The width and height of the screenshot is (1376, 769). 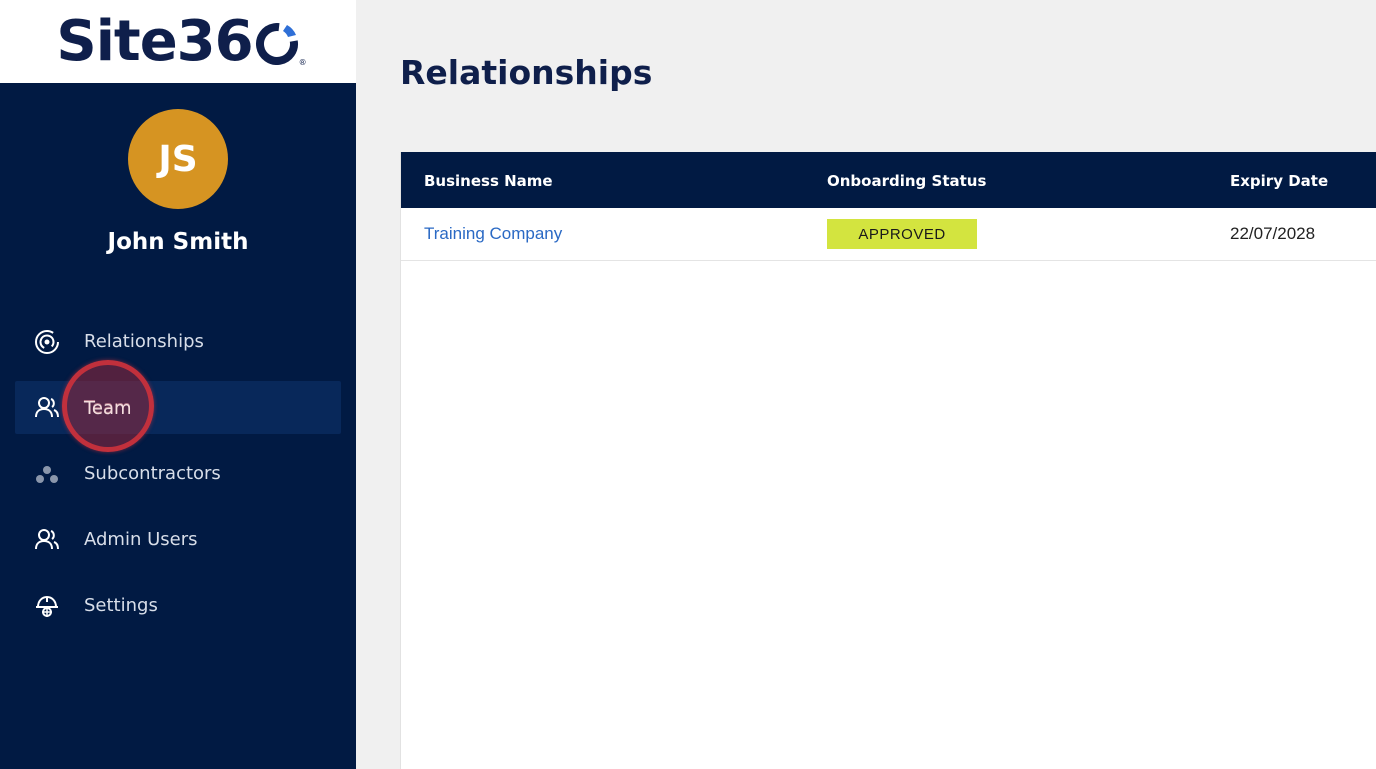 I want to click on settings-icon, so click(x=47, y=606).